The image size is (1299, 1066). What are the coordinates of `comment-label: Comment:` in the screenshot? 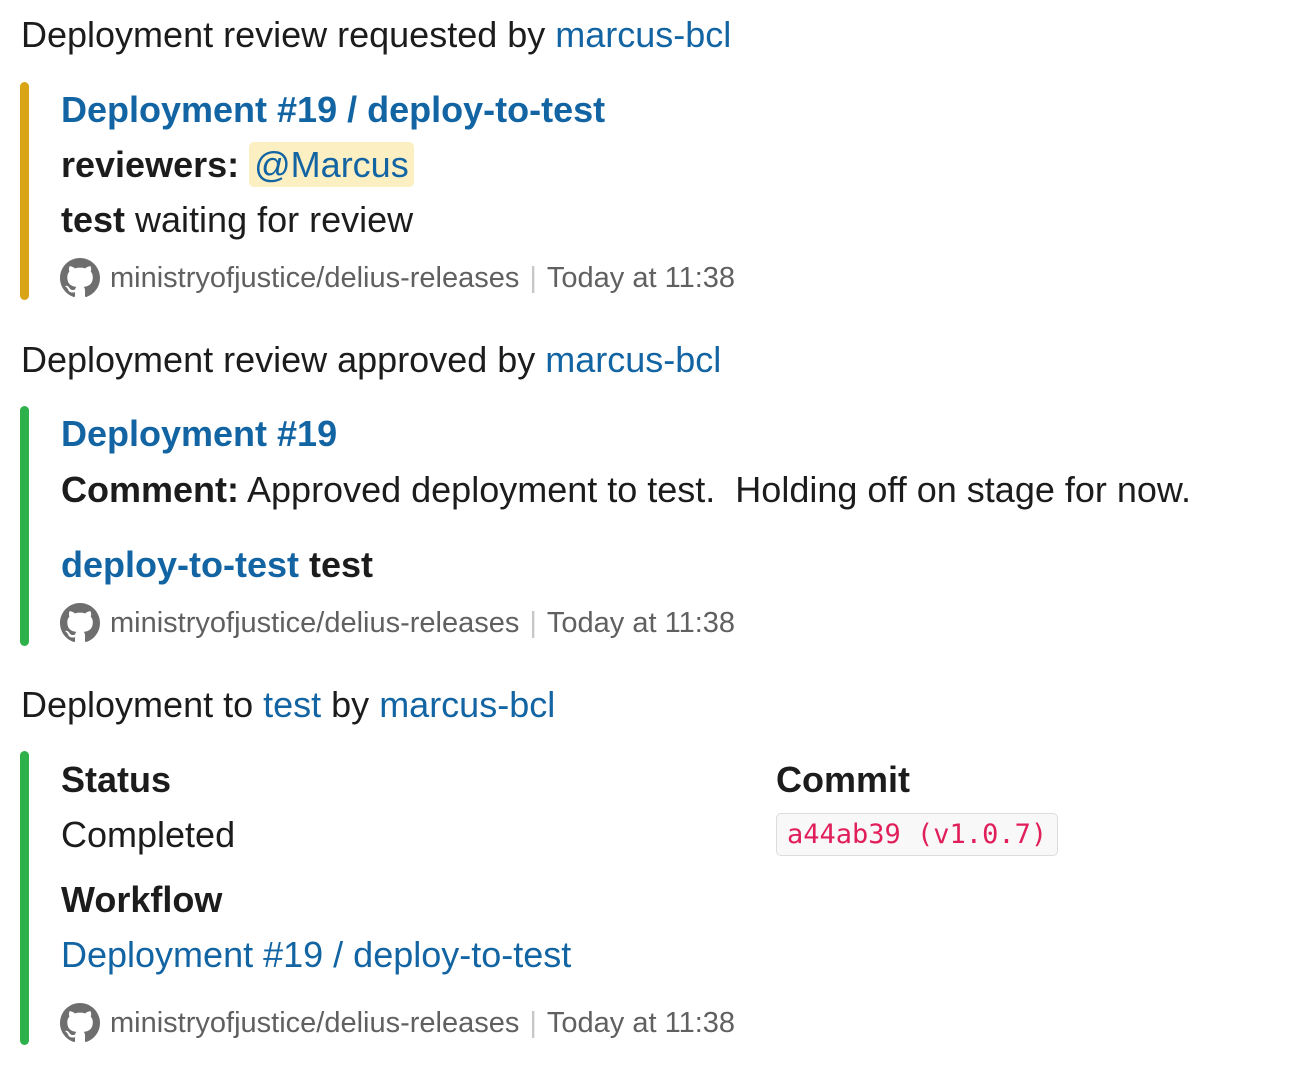 It's located at (150, 489).